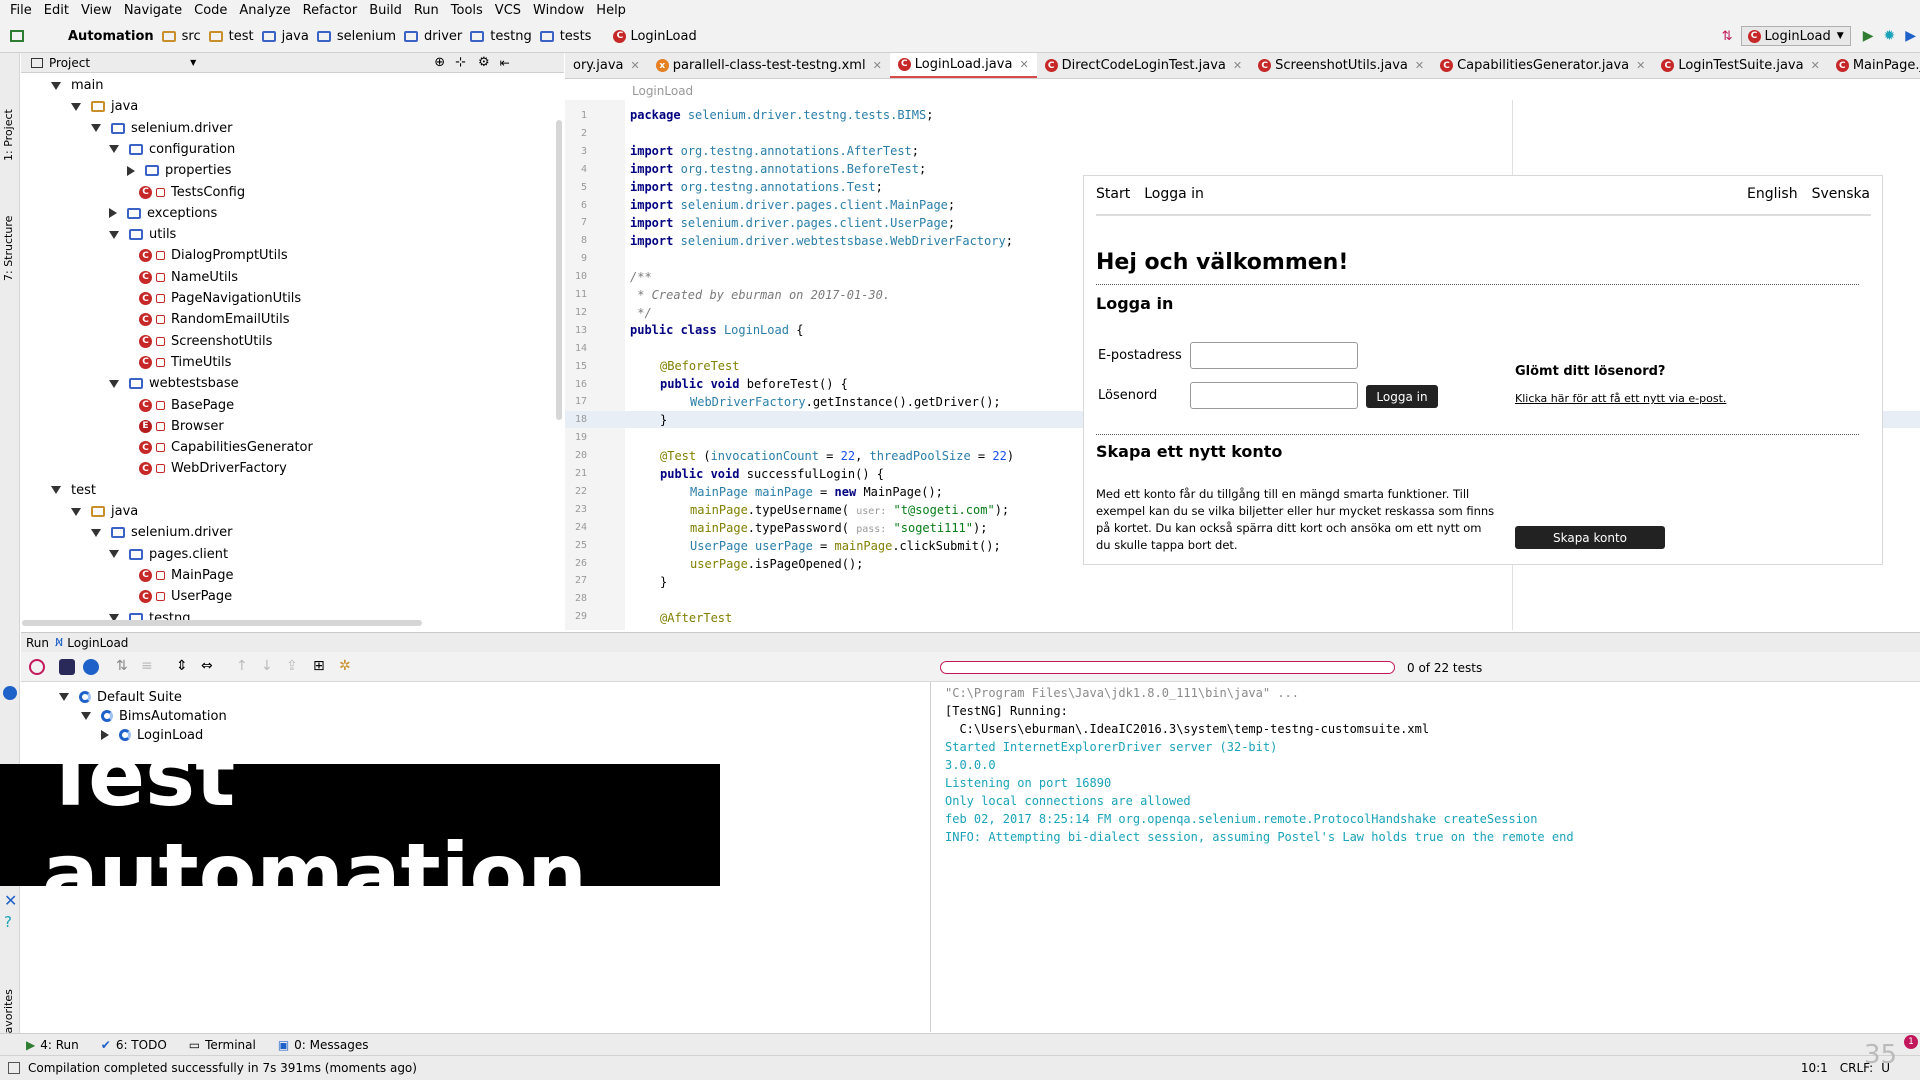 The image size is (1920, 1080). I want to click on tree-node: C RandomEmailUtils, so click(214, 319).